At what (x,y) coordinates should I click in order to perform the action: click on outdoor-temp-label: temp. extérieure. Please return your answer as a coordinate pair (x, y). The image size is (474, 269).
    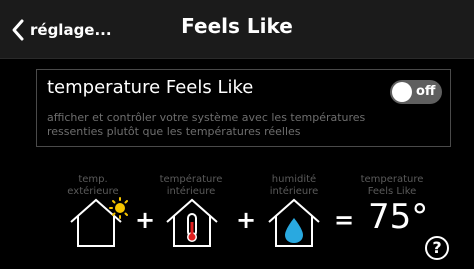
    Looking at the image, I should click on (93, 185).